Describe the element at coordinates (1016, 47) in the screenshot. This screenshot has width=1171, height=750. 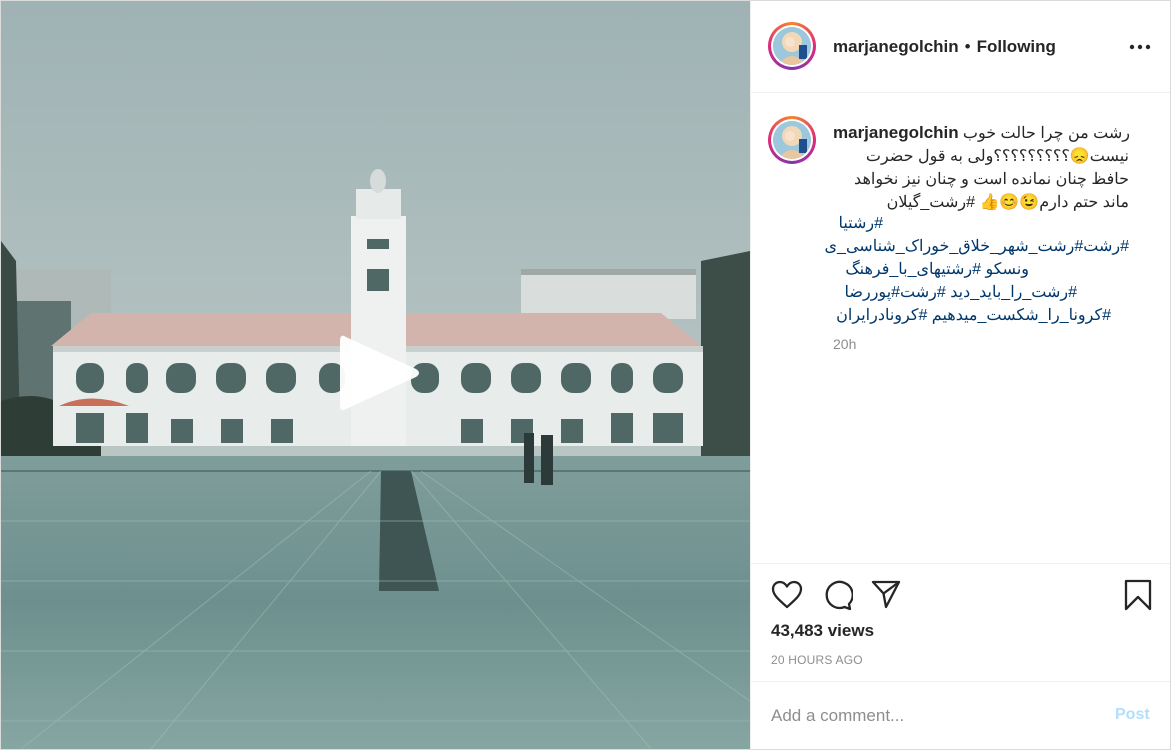
I see `following-button: Following` at that location.